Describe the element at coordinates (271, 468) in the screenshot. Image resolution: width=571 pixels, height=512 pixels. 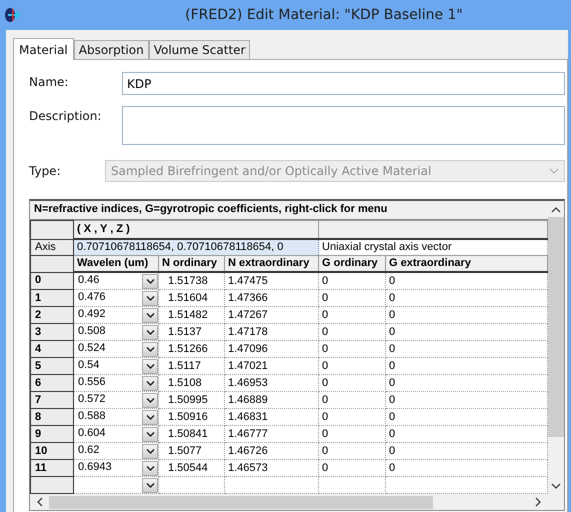
I see `table-cell: 1.46573` at that location.